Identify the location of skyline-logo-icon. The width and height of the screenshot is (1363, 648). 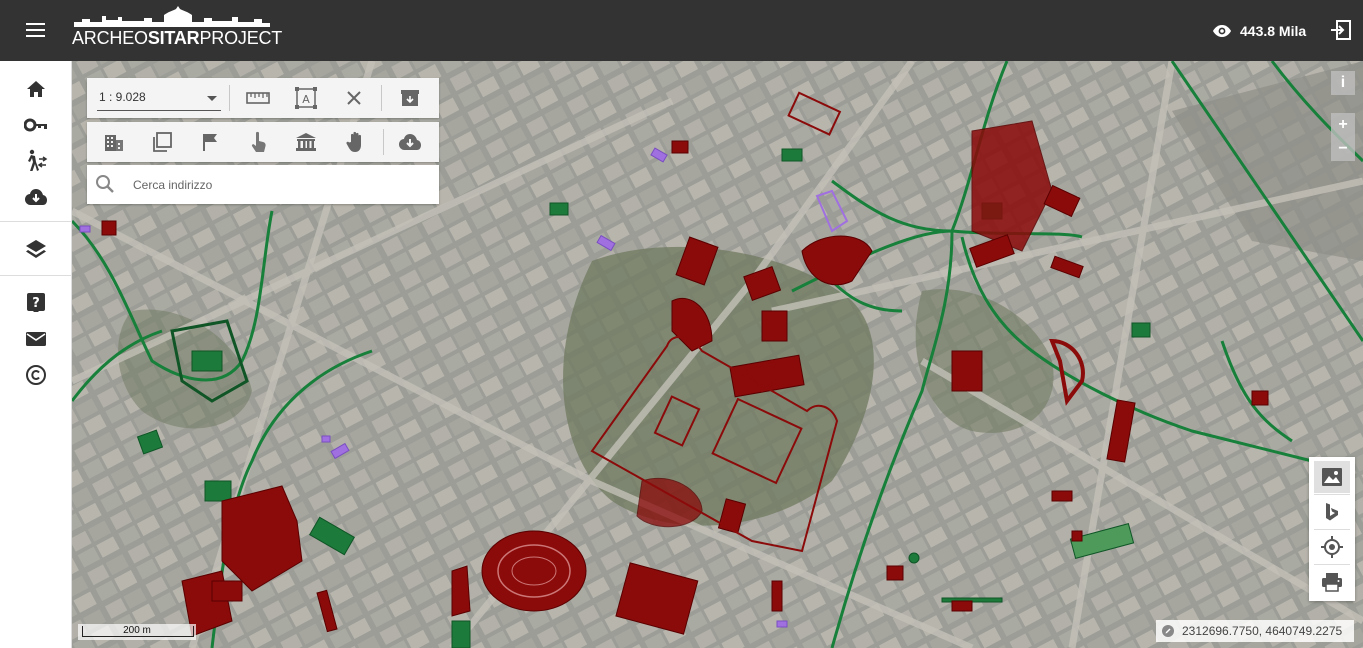
(172, 16).